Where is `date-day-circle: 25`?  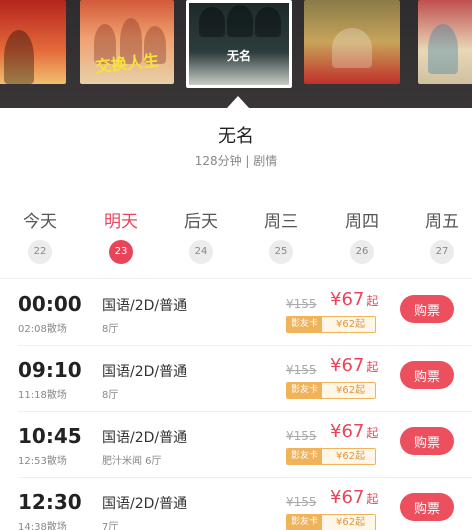
date-day-circle: 25 is located at coordinates (281, 252).